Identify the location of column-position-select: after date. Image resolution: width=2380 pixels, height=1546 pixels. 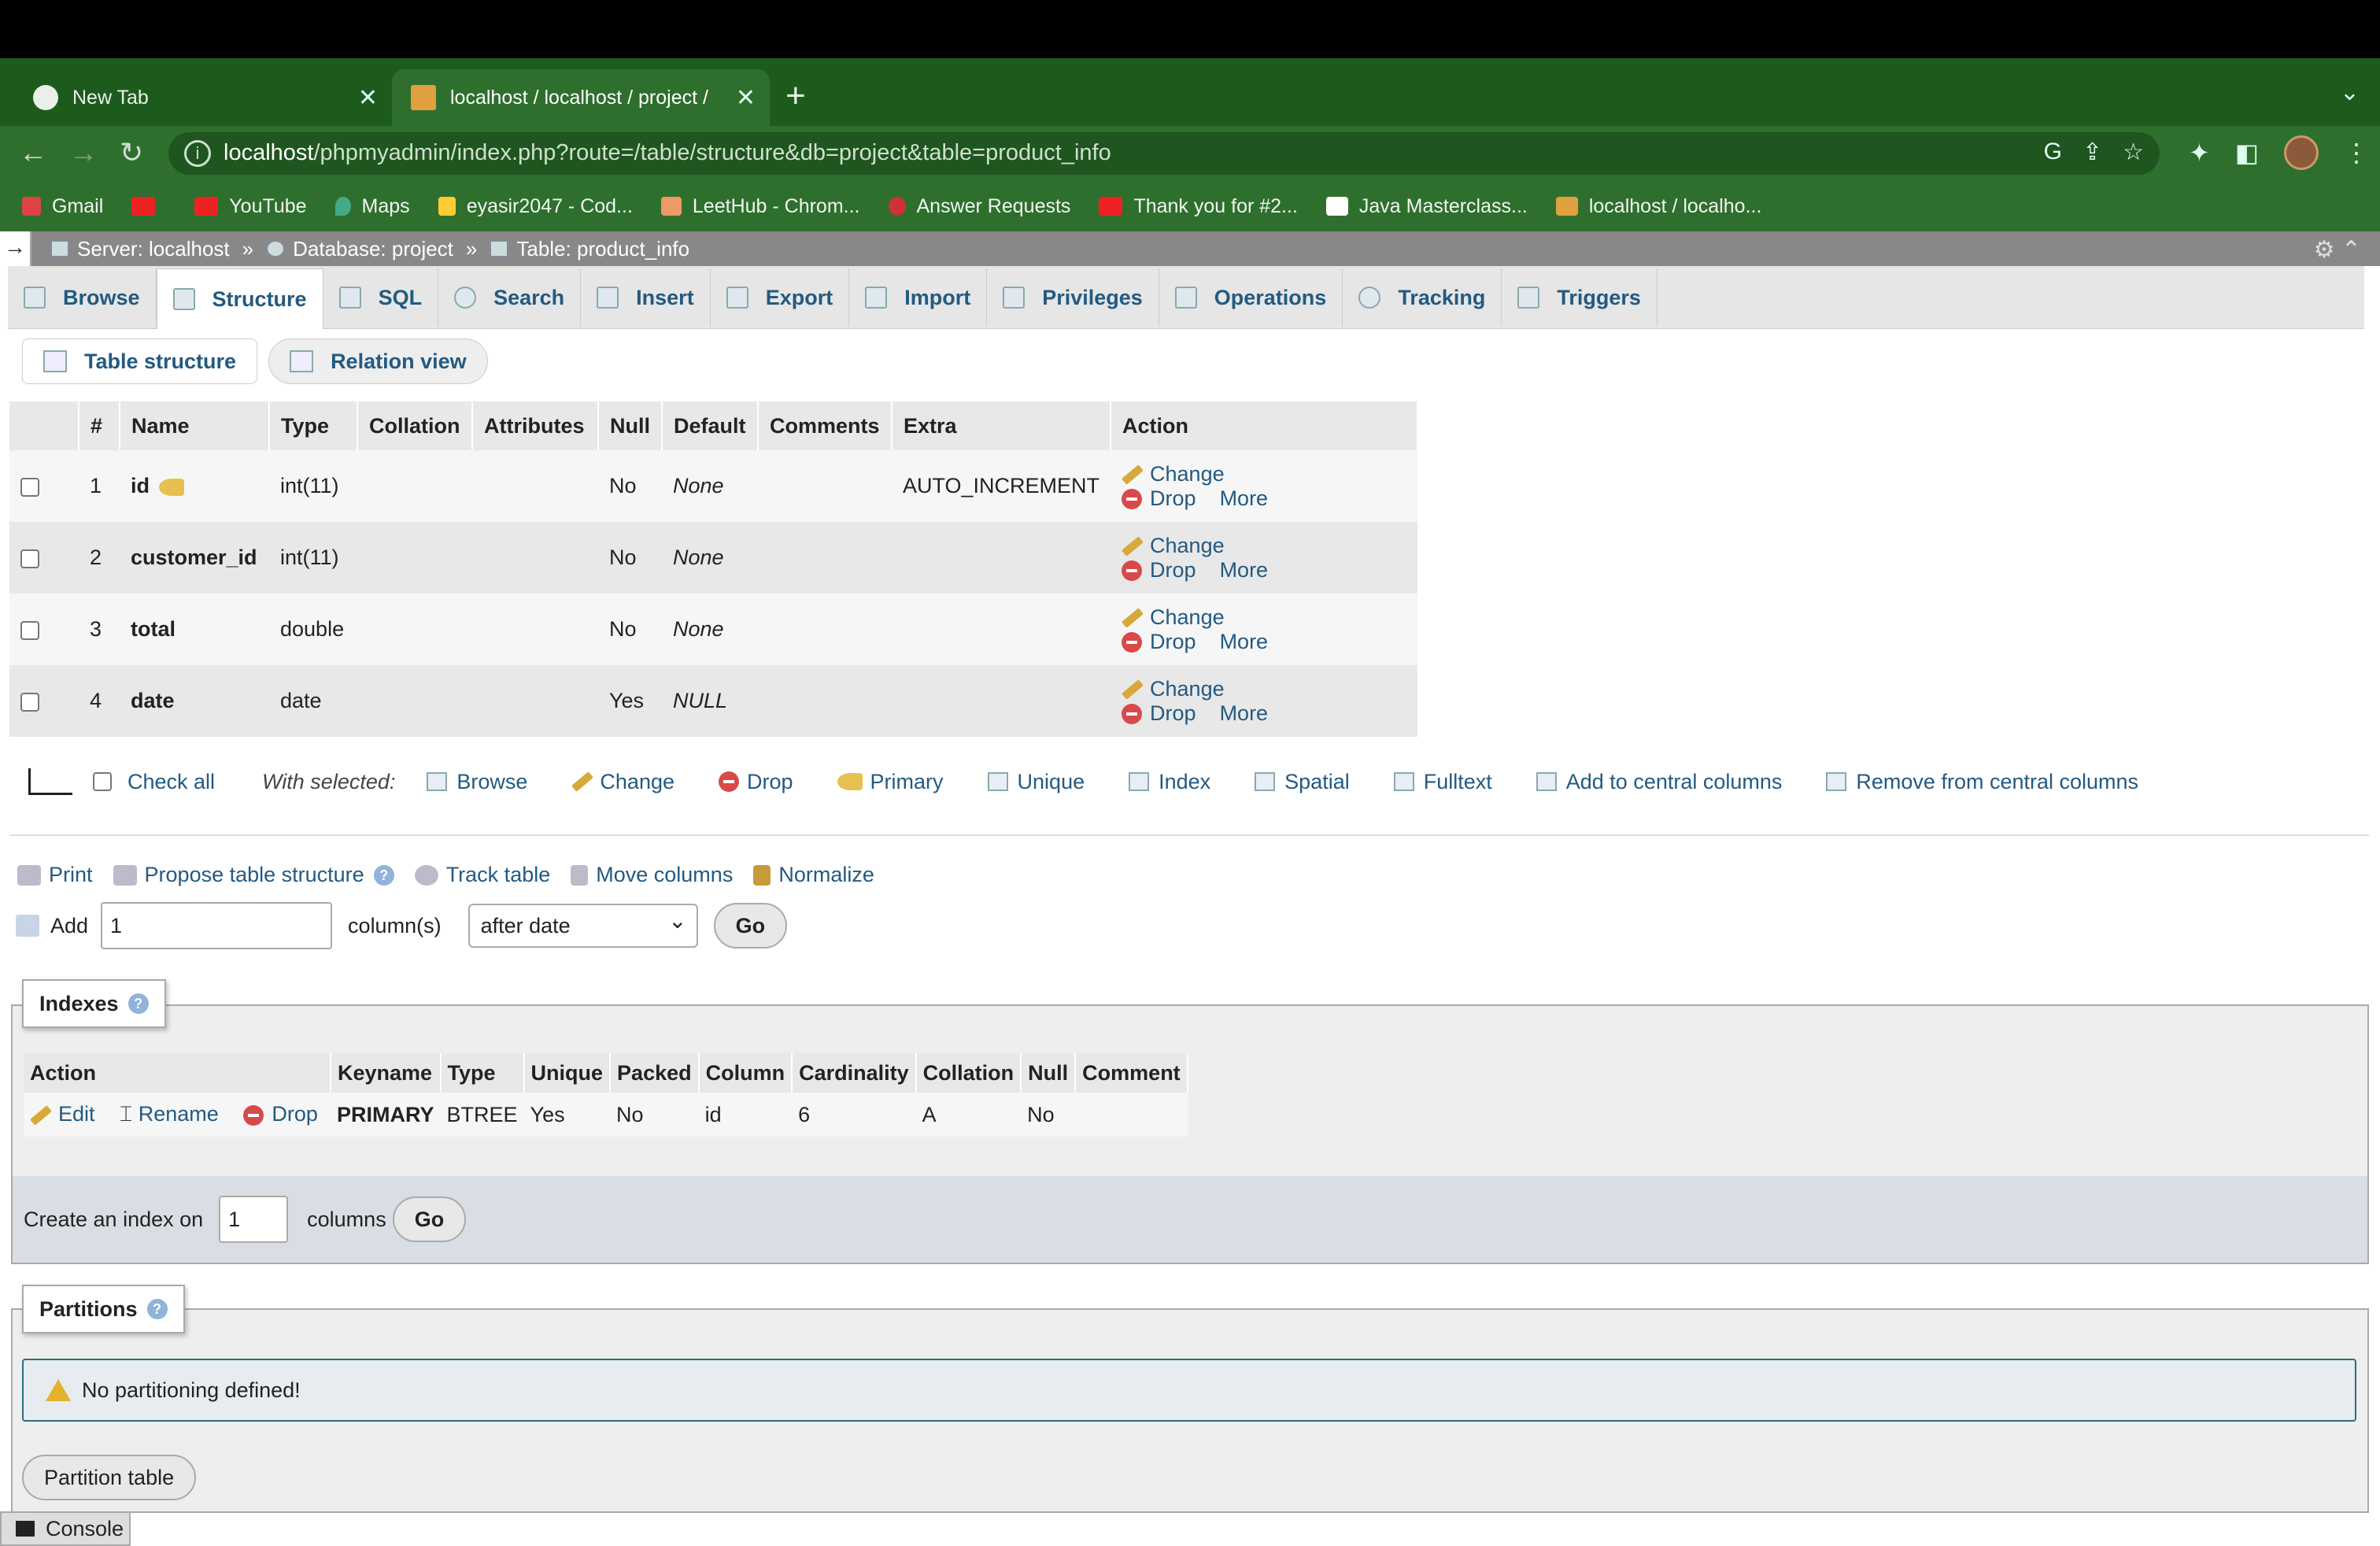
(583, 924).